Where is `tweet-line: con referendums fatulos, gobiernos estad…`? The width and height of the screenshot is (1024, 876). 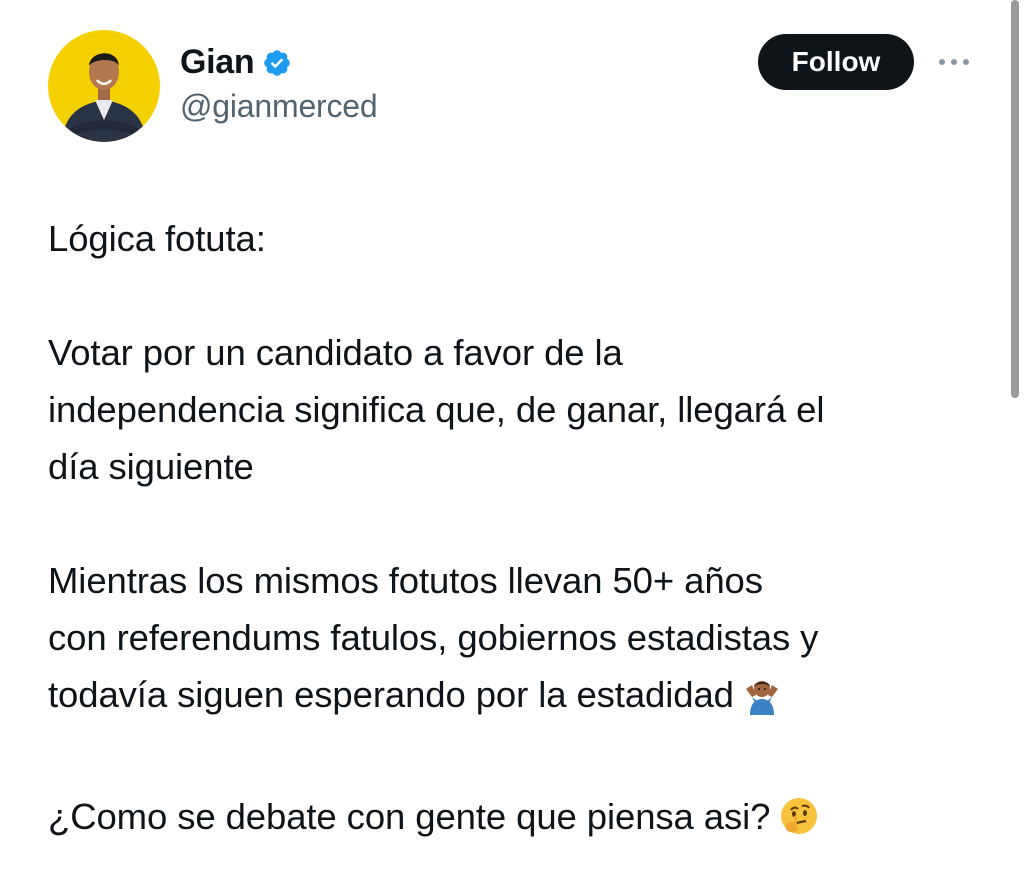 tweet-line: con referendums fatulos, gobiernos estad… is located at coordinates (433, 637).